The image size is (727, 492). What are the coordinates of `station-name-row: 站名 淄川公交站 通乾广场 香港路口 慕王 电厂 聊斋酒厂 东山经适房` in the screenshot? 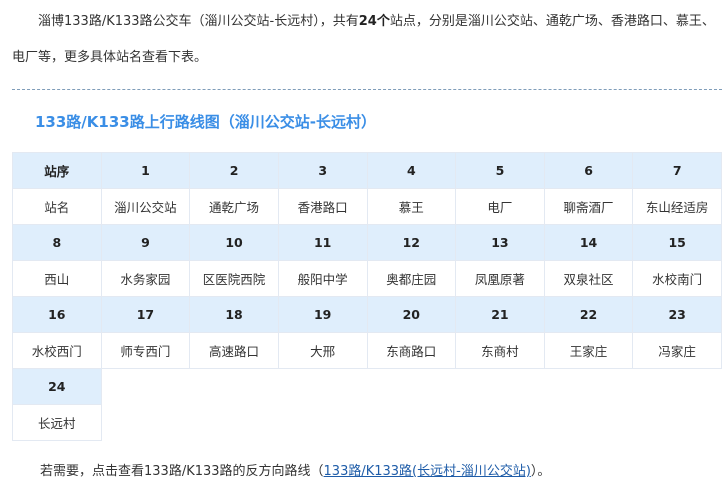 It's located at (367, 206).